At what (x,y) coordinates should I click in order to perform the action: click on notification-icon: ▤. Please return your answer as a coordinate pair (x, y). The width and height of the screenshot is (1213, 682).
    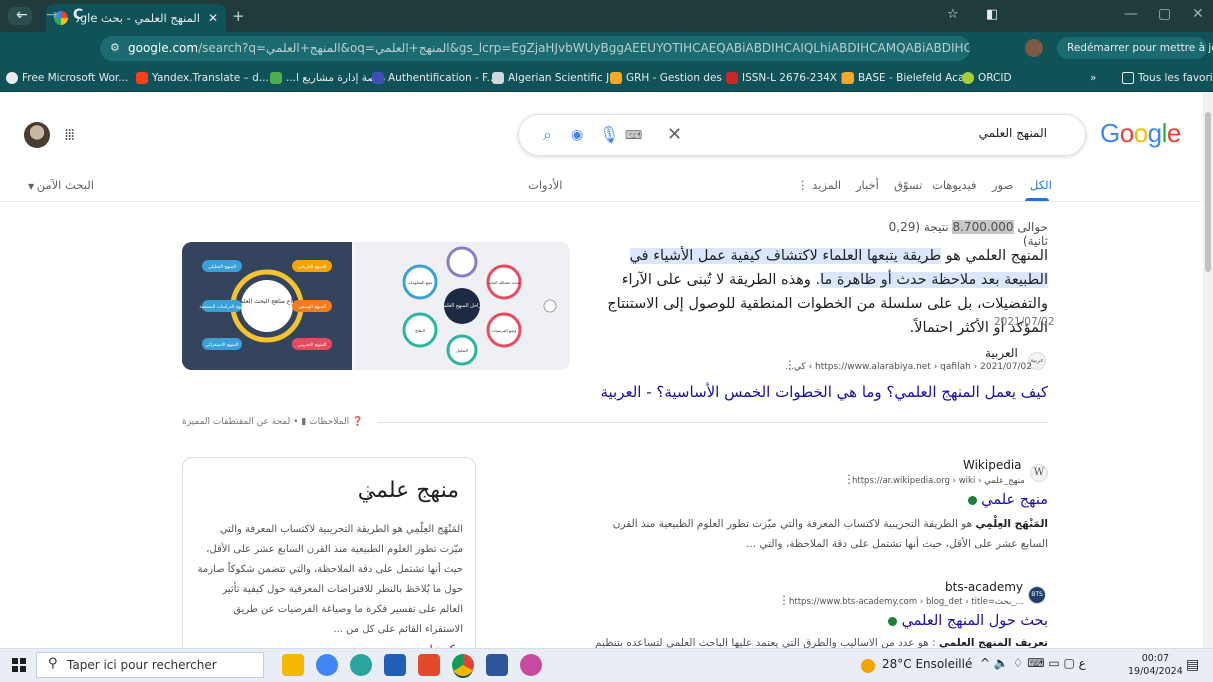
    Looking at the image, I should click on (1192, 665).